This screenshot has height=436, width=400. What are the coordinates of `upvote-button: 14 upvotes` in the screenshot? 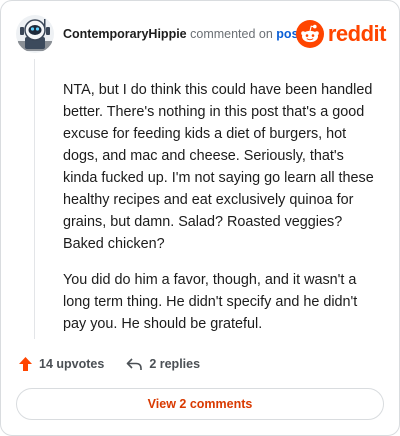 It's located at (61, 364).